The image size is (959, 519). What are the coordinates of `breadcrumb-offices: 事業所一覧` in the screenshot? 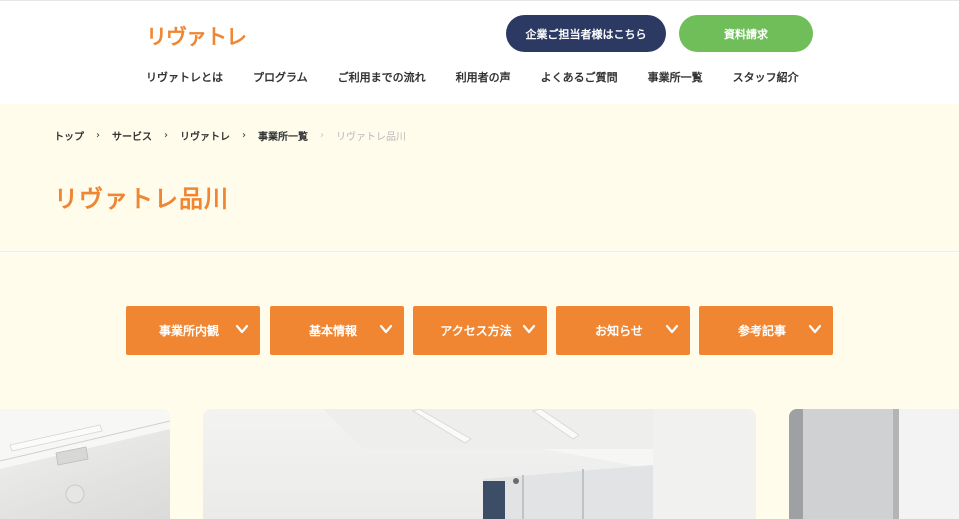 It's located at (283, 135).